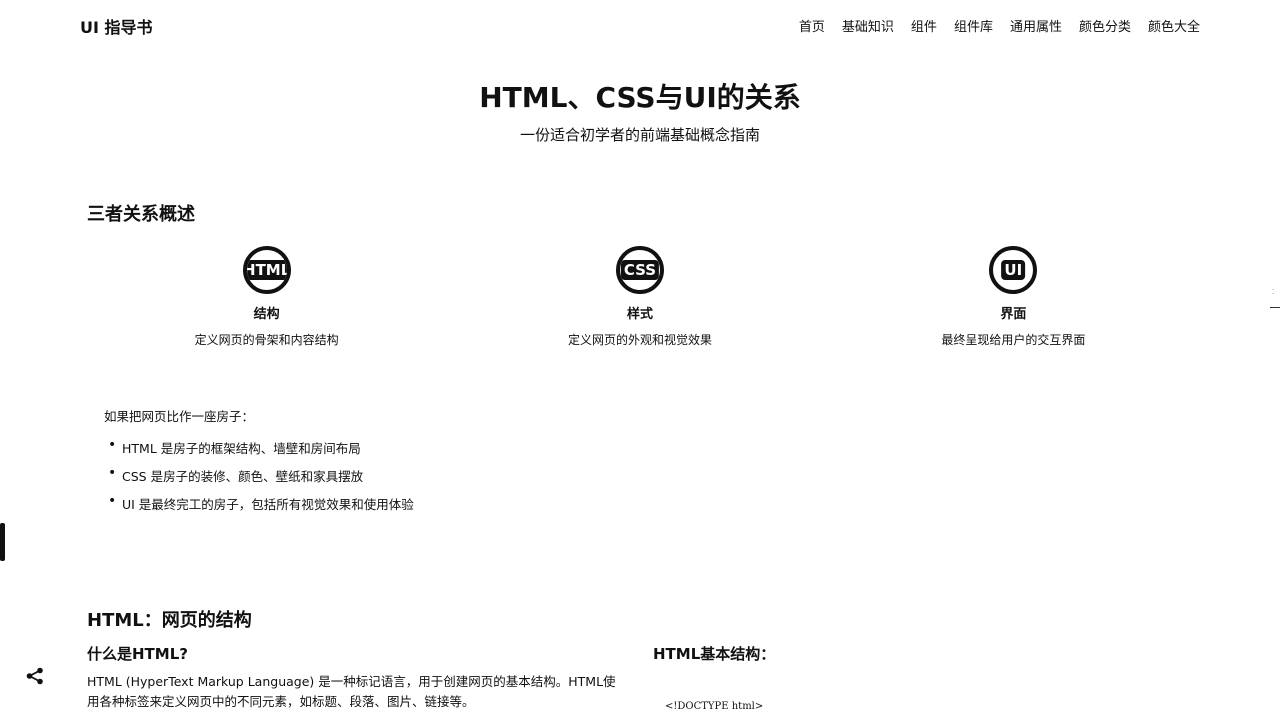  I want to click on list-item: CSS 是房子的装修、颜色、壁纸和家具摆放, so click(259, 475).